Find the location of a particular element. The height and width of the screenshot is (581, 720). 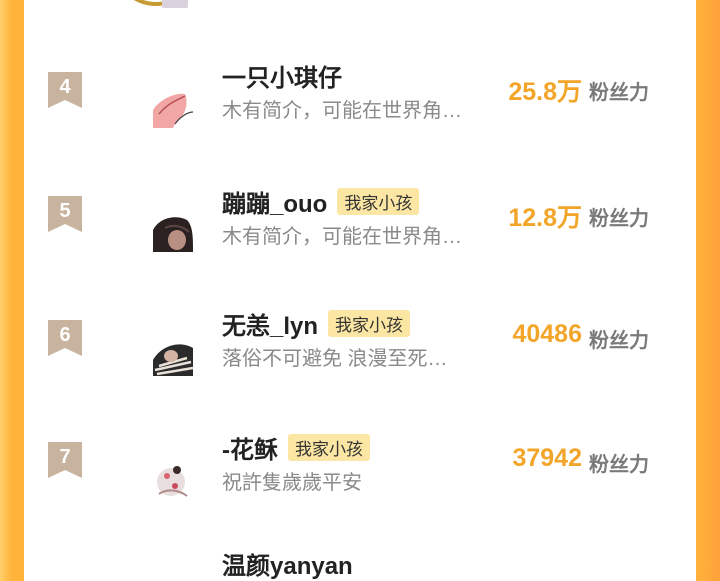

rank-badge: 4 is located at coordinates (65, 90).